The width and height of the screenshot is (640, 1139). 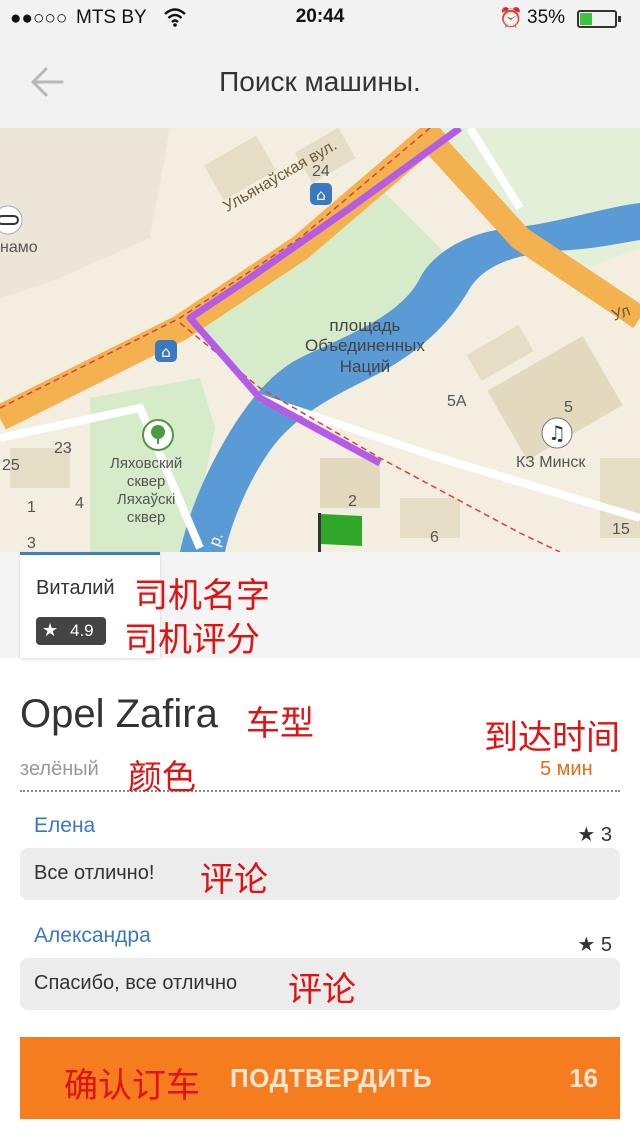 I want to click on review-text: Все отлично!, so click(x=94, y=873).